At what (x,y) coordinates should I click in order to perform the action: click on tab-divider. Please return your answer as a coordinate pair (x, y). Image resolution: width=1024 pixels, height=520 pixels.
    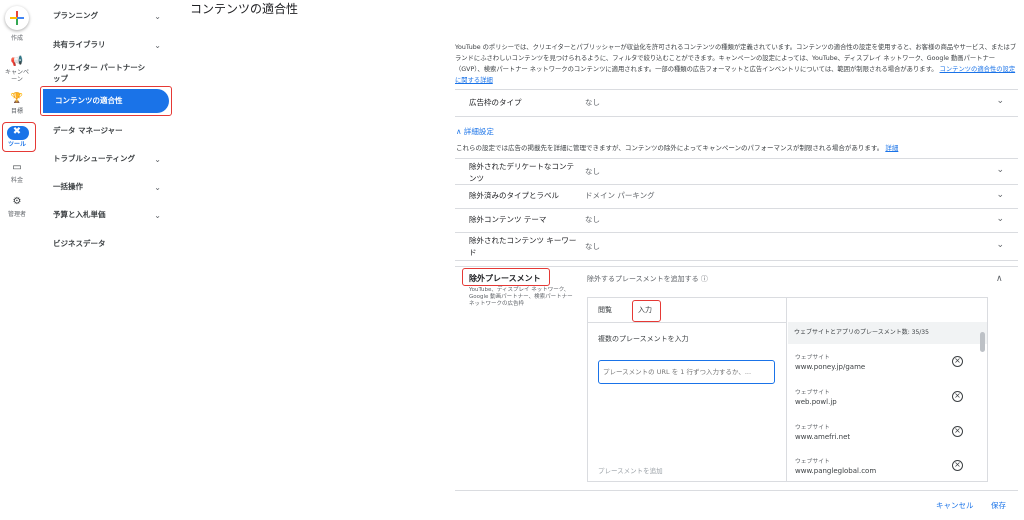
    Looking at the image, I should click on (687, 322).